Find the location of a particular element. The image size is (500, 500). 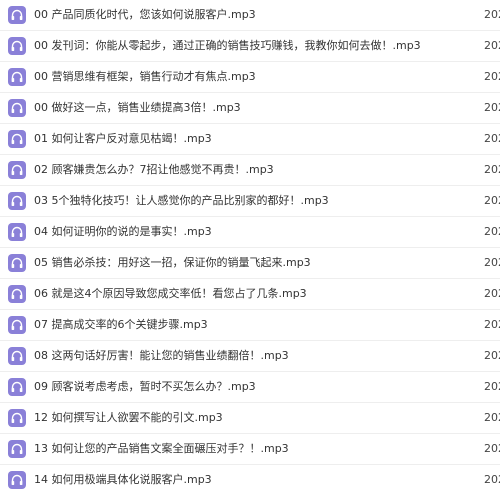

file-name: 05 销售必杀技：用好这一招，保证你的销量飞起来.mp3 is located at coordinates (172, 263).